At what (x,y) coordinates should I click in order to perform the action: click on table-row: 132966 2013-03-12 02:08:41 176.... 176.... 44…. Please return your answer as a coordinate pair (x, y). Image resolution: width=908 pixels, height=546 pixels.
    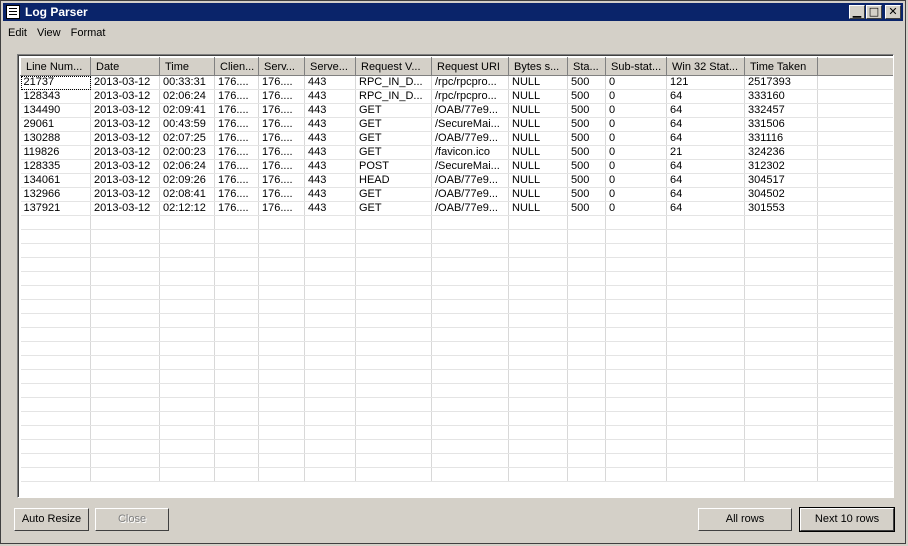
    Looking at the image, I should click on (456, 194).